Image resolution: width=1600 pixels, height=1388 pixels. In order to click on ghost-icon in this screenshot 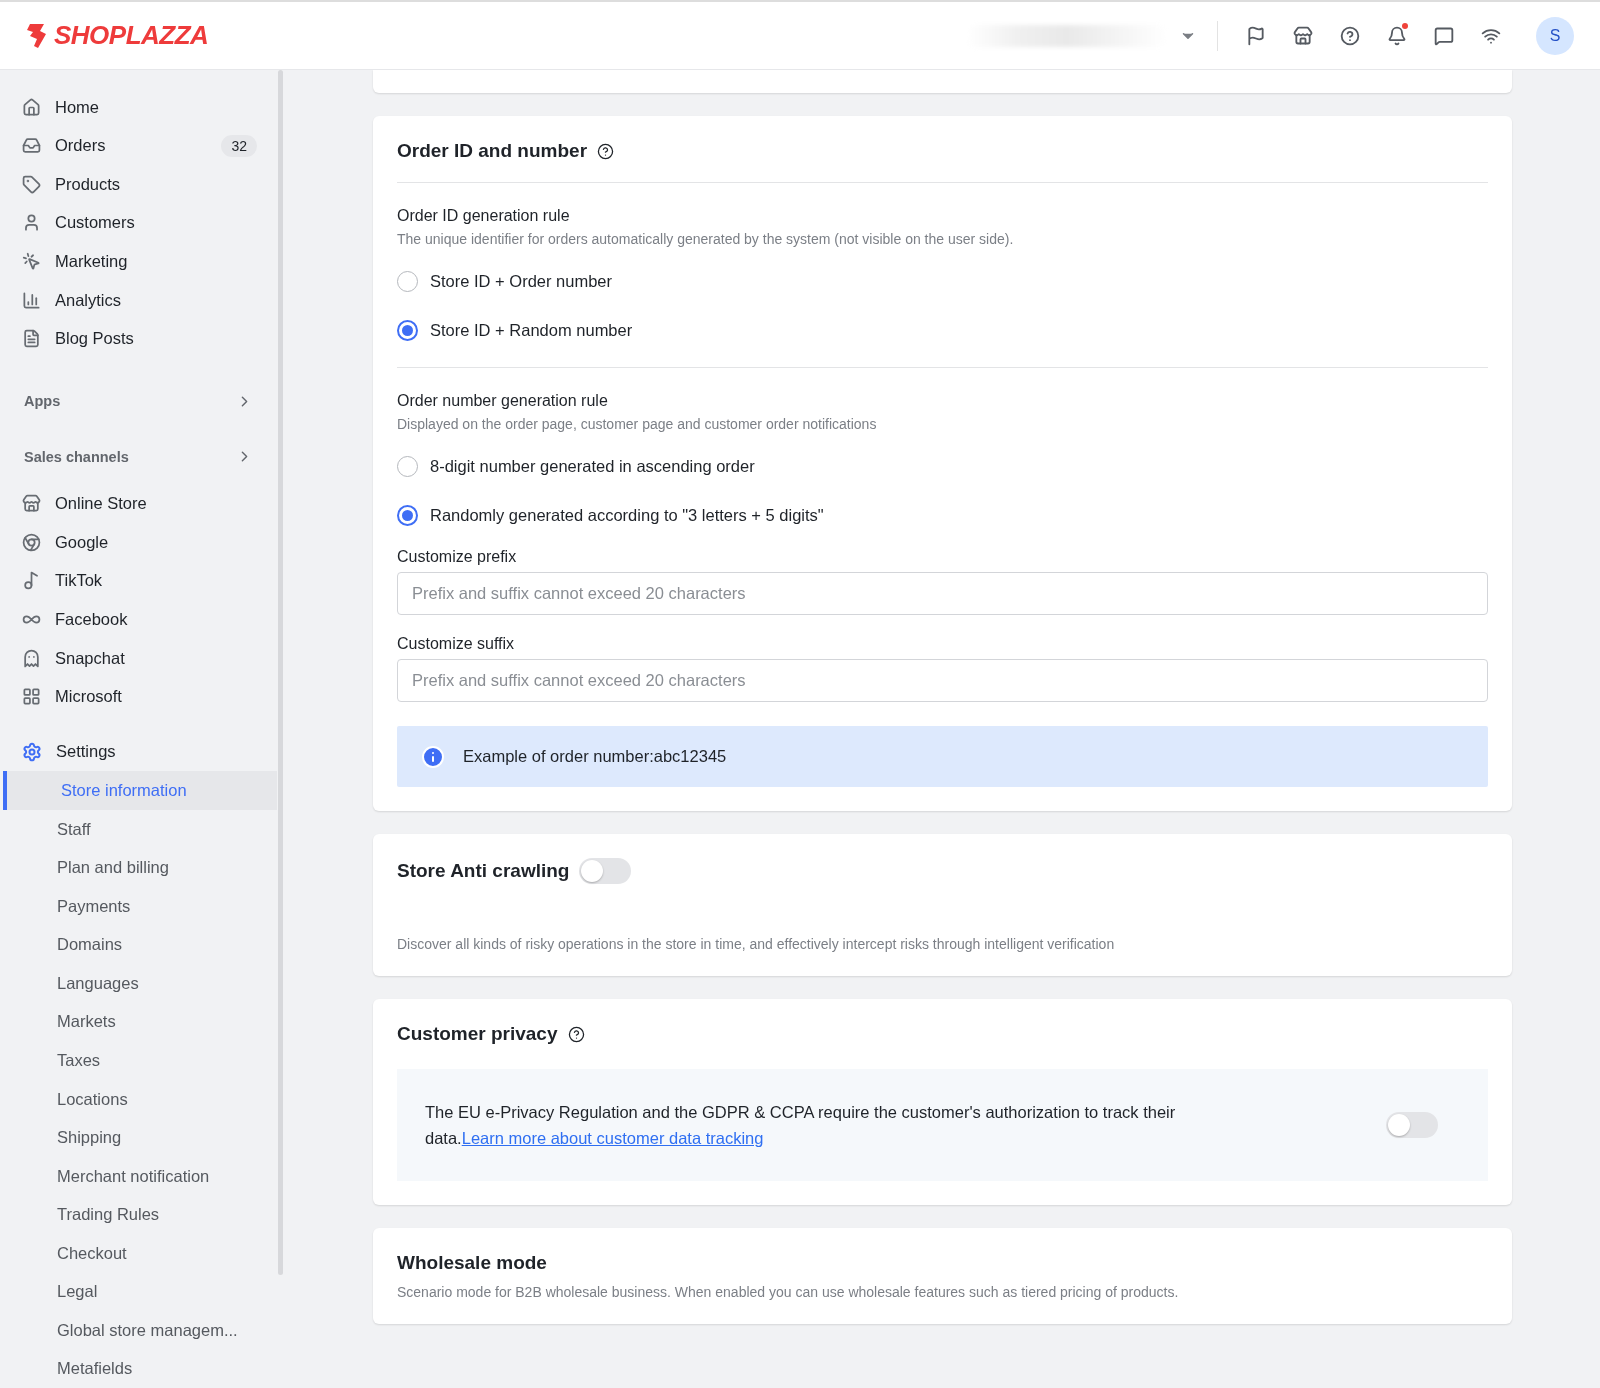, I will do `click(31, 658)`.